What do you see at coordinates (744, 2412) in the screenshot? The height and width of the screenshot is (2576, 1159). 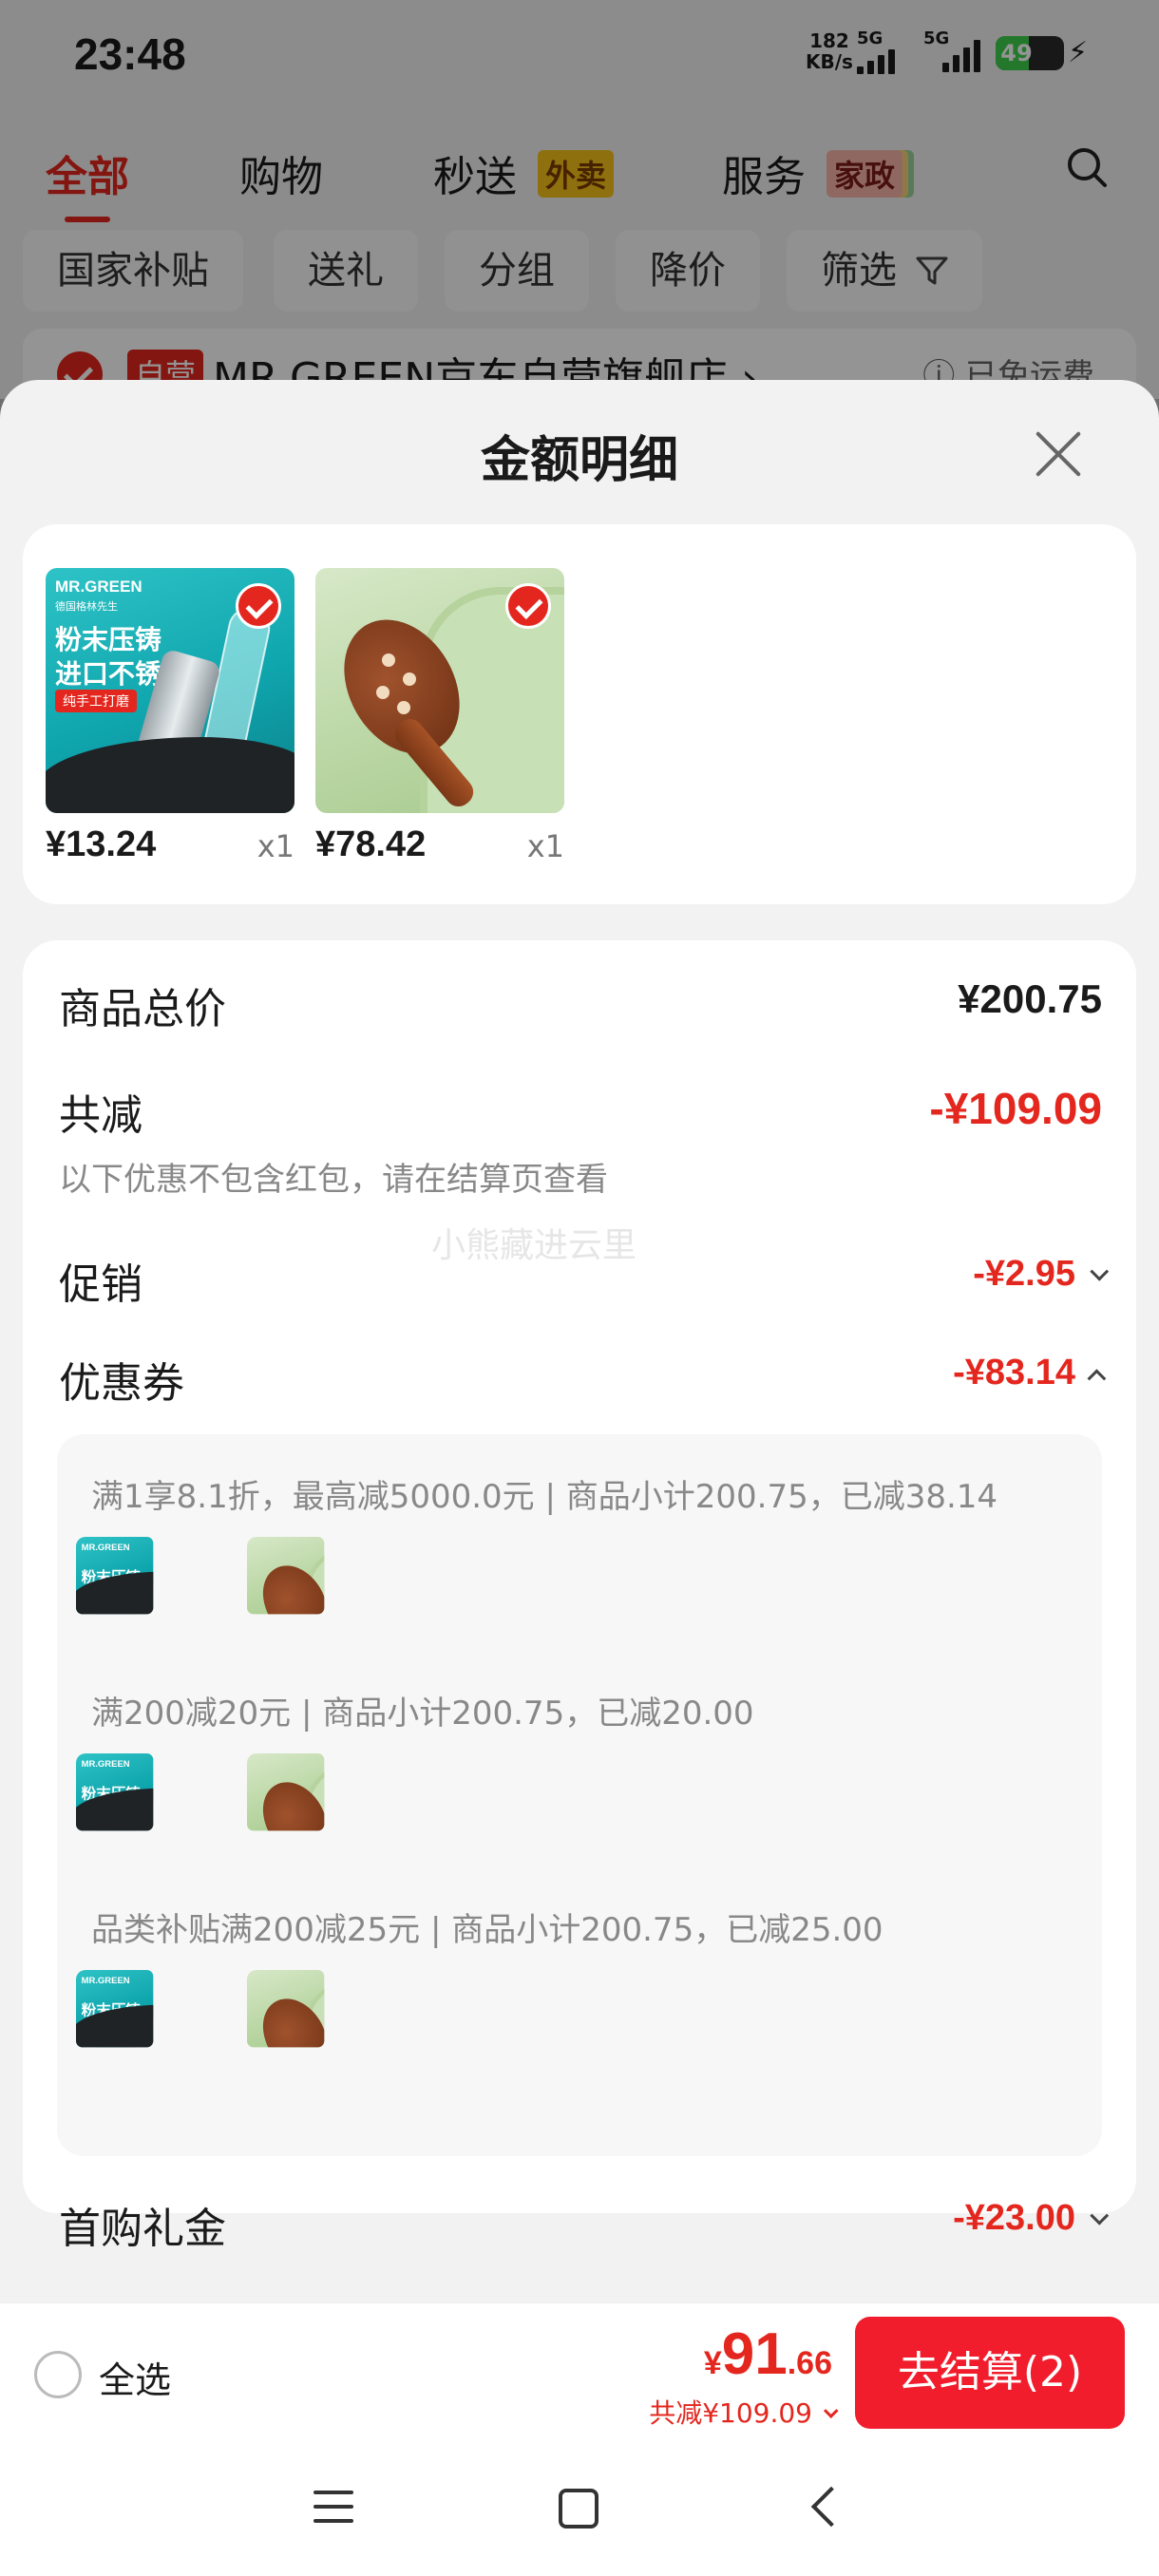 I see `saved-amount: 共减¥109.09` at bounding box center [744, 2412].